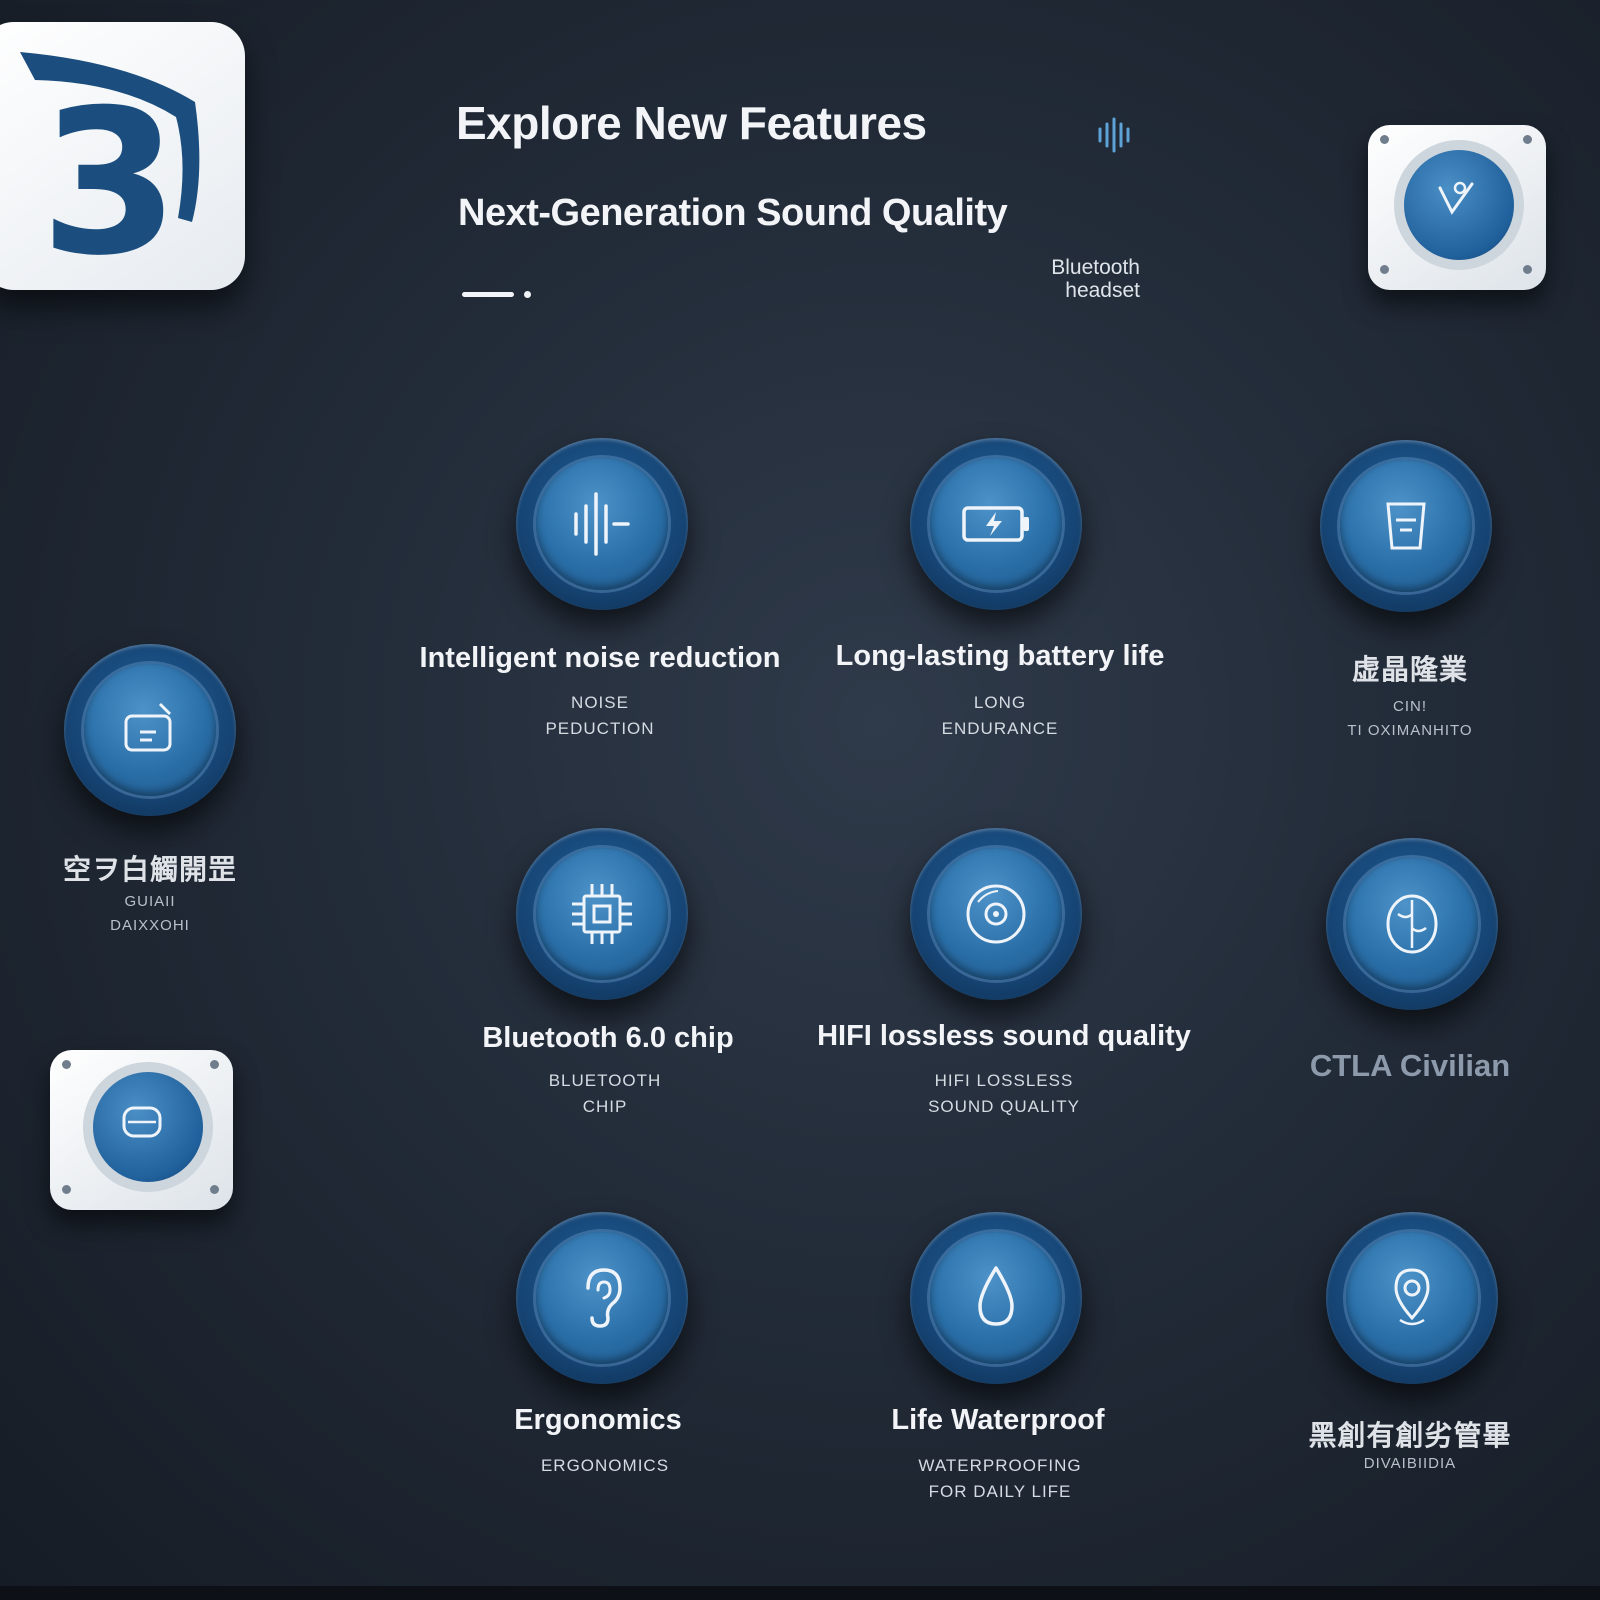  I want to click on hardware-tile-top-right, so click(1457, 207).